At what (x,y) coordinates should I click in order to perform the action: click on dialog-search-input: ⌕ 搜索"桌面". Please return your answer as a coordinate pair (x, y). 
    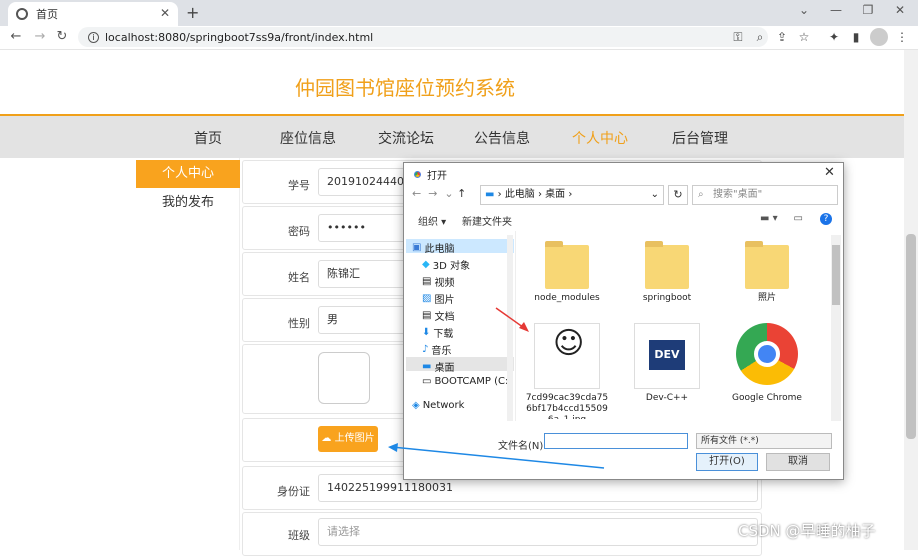
    Looking at the image, I should click on (765, 195).